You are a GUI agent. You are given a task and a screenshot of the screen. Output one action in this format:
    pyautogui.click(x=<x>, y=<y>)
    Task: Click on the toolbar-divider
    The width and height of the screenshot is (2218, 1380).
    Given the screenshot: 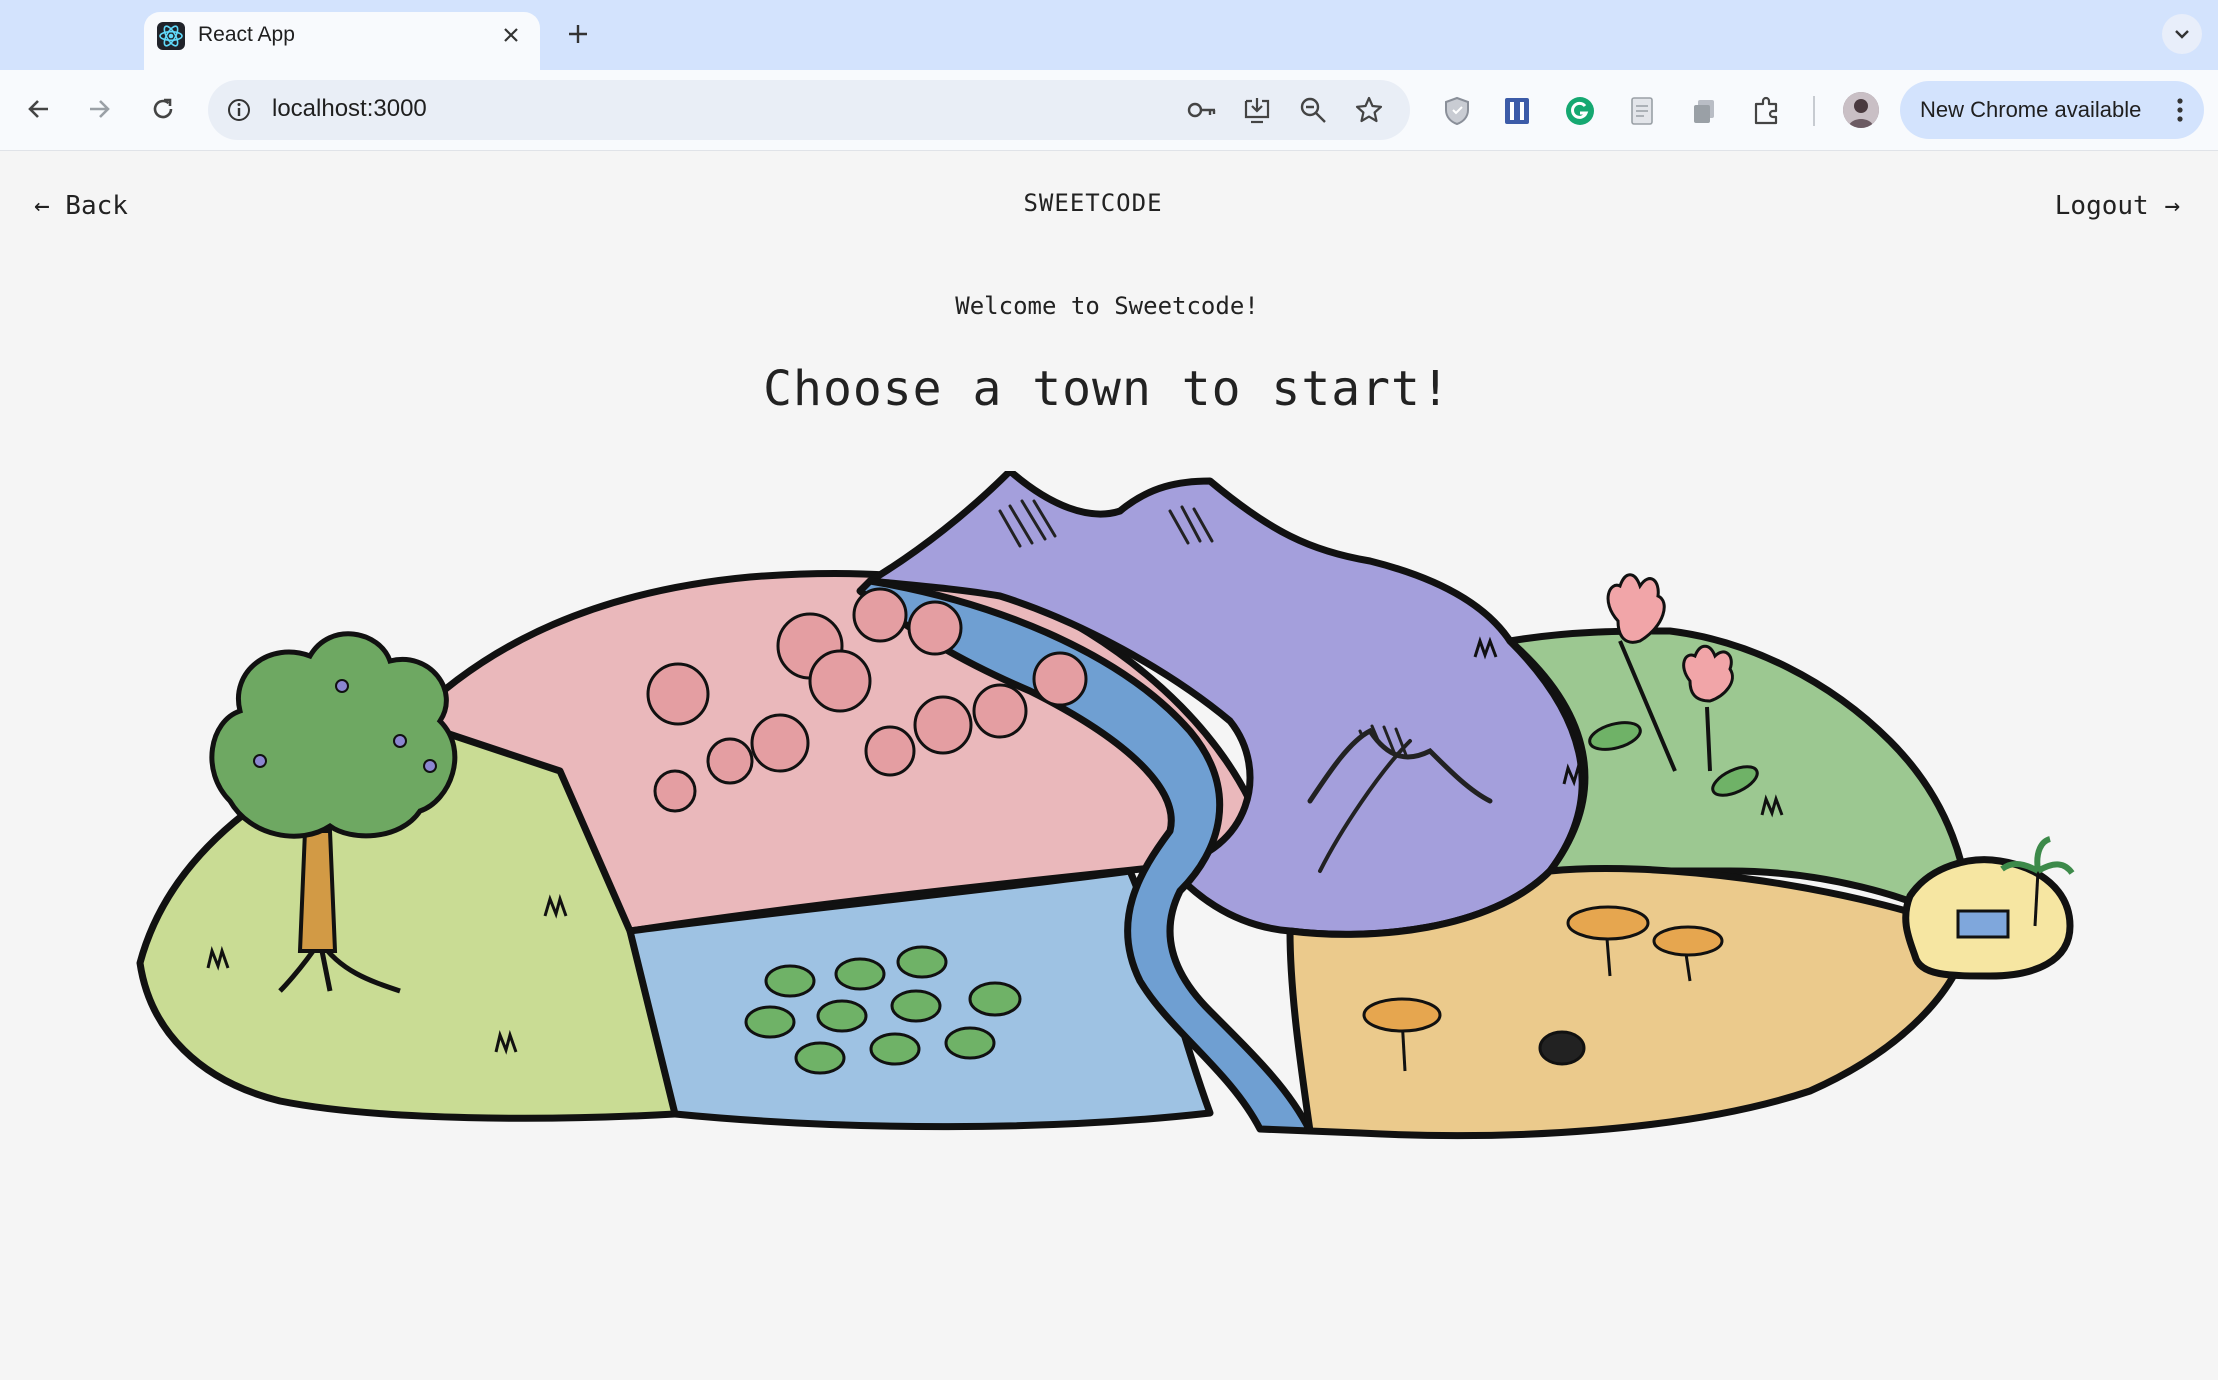 What is the action you would take?
    pyautogui.click(x=1814, y=111)
    